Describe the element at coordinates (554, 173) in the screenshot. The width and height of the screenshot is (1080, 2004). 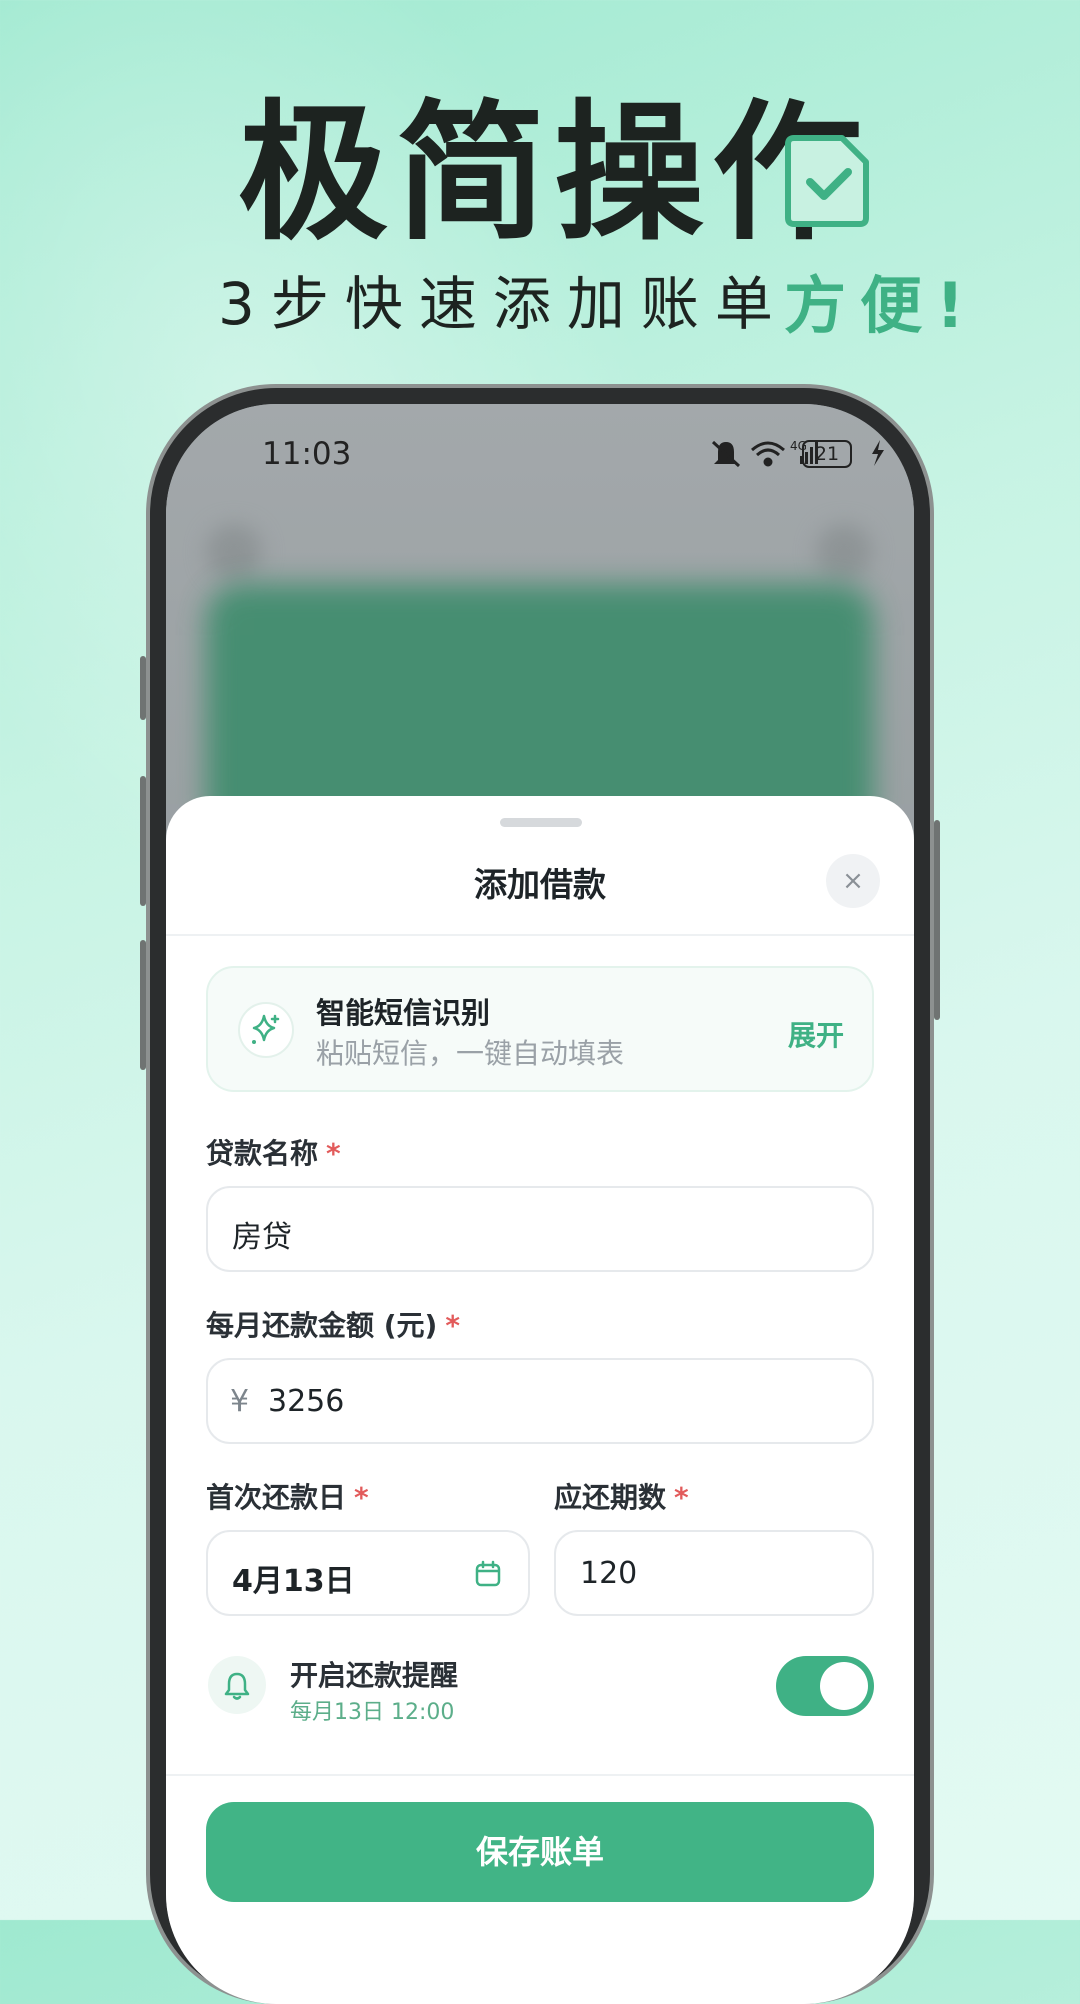
I see `headline: 极简操作` at that location.